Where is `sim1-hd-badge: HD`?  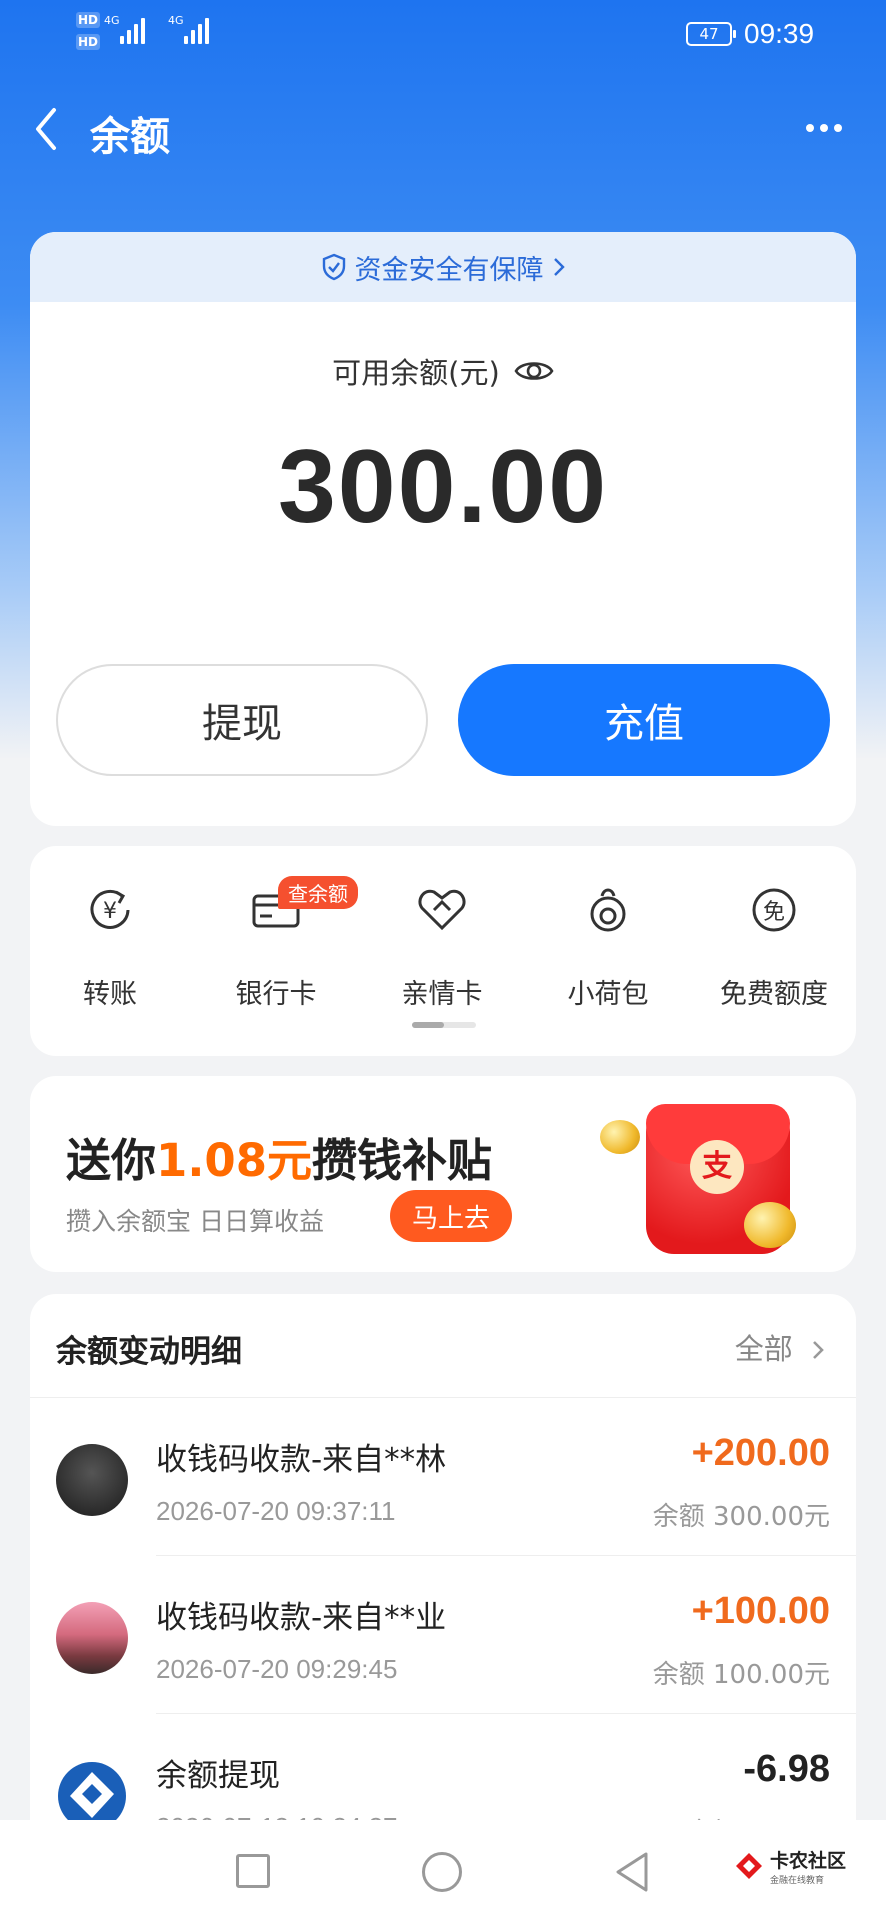
sim1-hd-badge: HD is located at coordinates (88, 20).